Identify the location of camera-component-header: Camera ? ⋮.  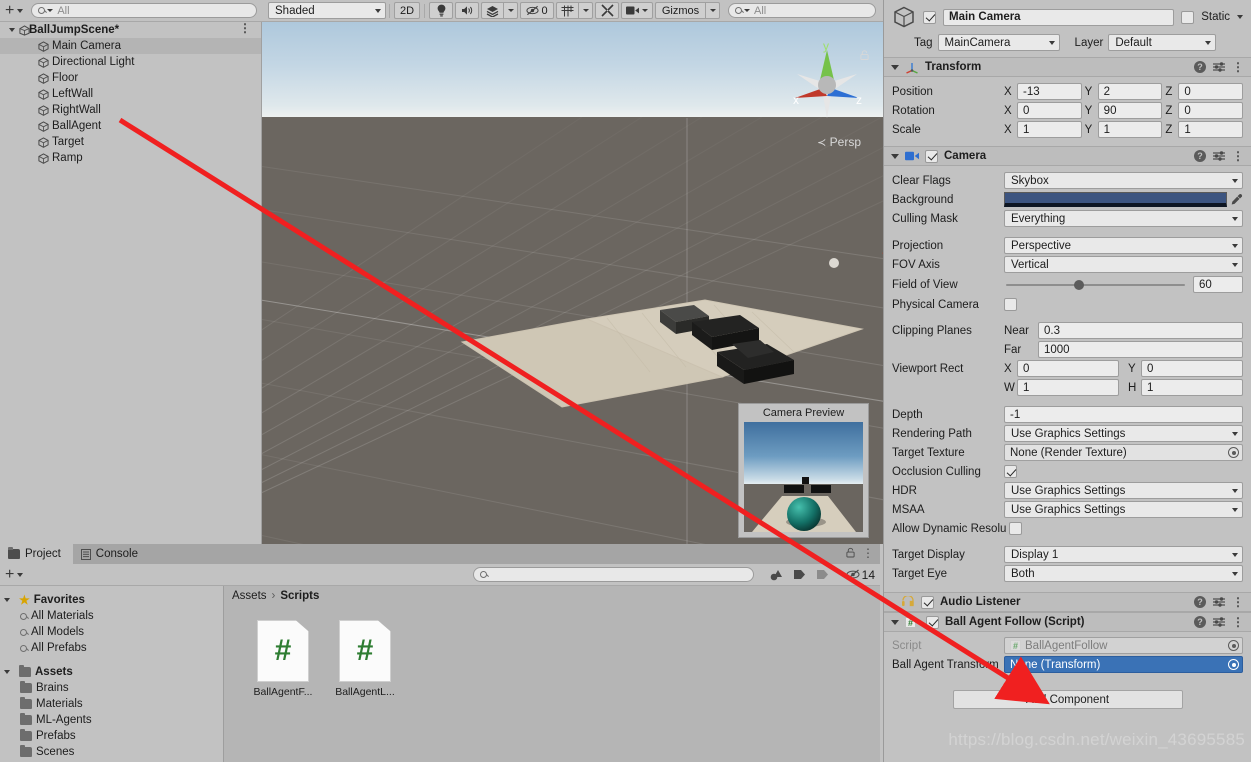
(1067, 156).